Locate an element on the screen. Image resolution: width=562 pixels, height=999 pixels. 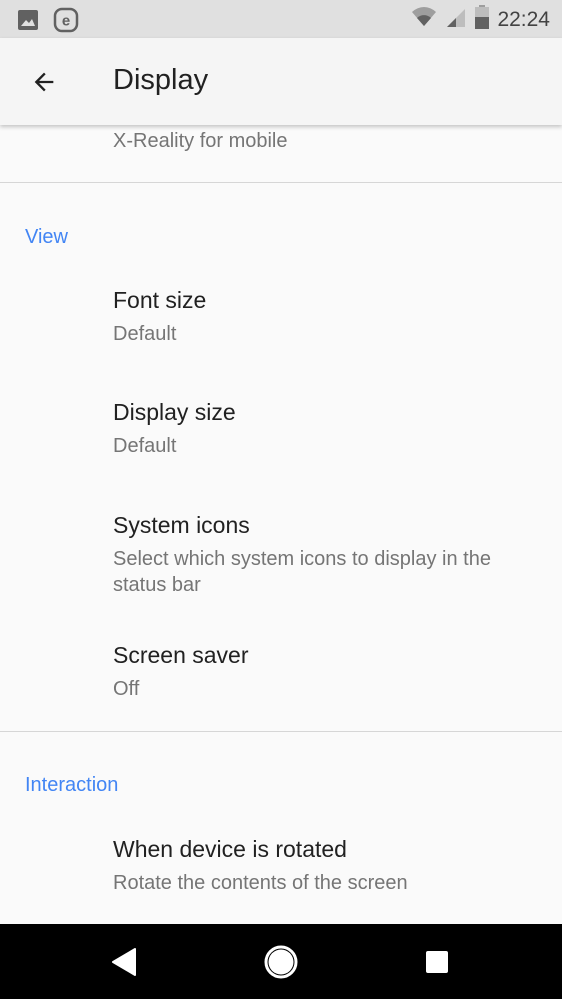
e-app-notification-icon: e is located at coordinates (66, 22).